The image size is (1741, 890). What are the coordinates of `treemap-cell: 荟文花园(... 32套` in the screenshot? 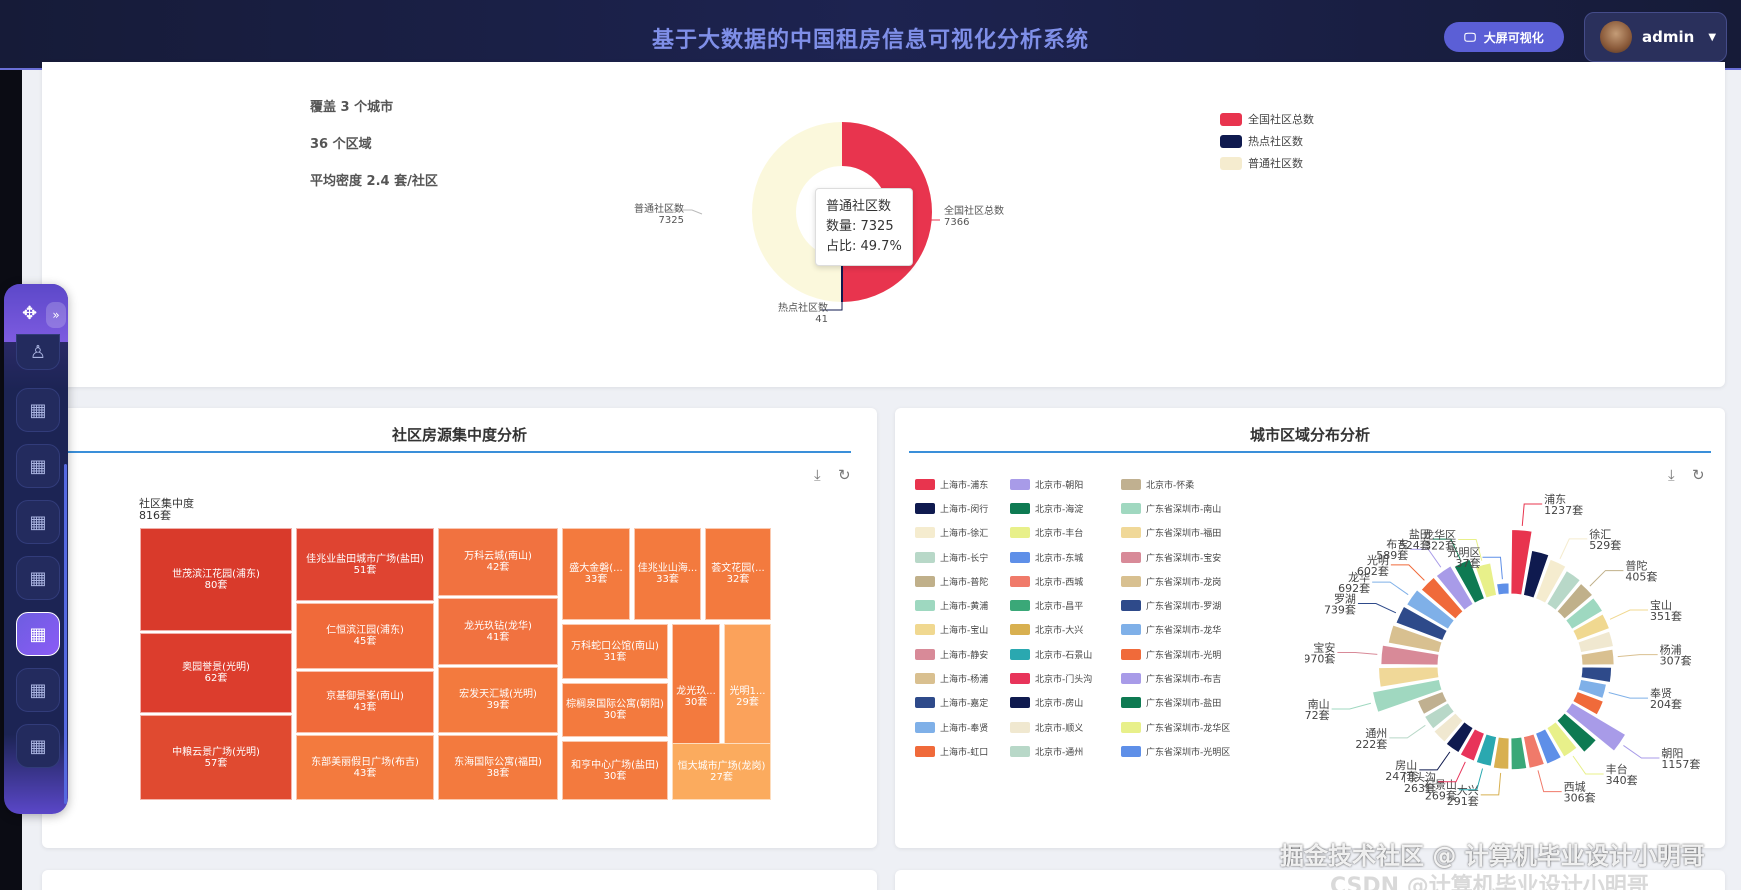 It's located at (738, 574).